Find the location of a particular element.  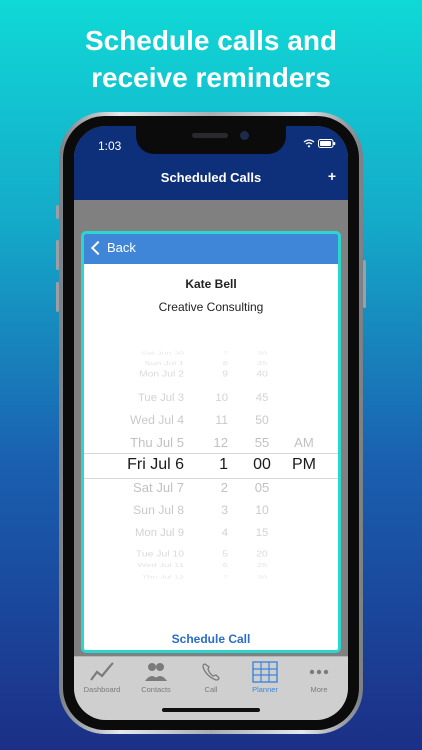

picker-hour: 3 is located at coordinates (224, 510).